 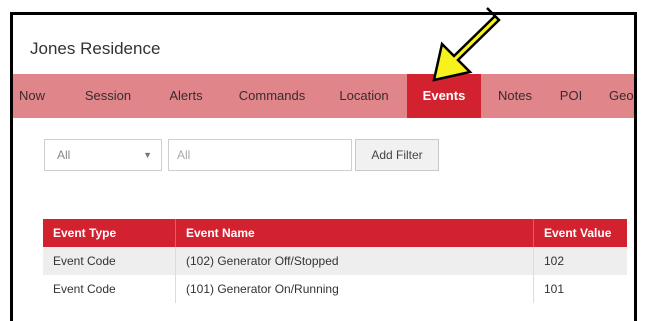 I want to click on table-header: Event Type Event Name Event Value, so click(x=335, y=233).